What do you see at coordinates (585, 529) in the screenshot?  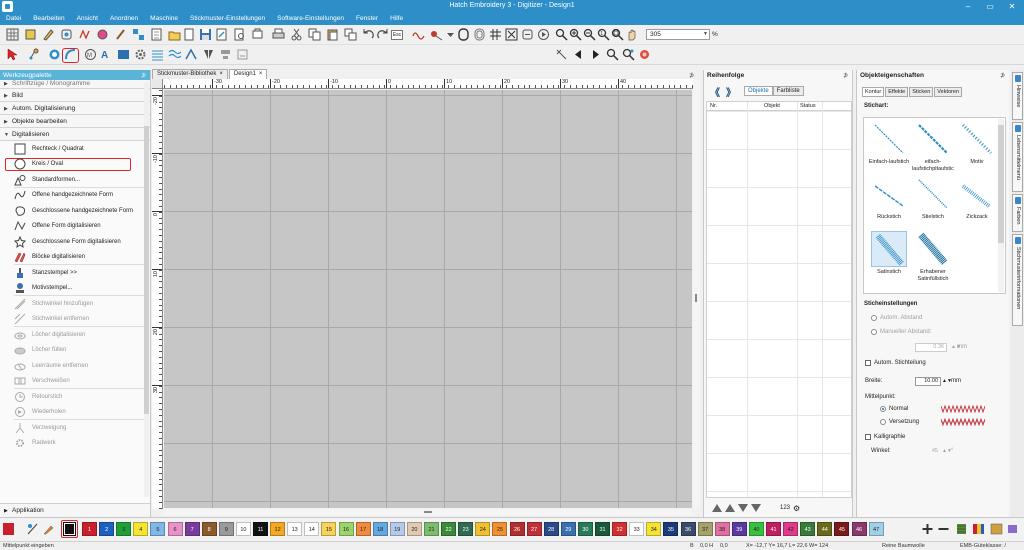 I see `color-swatch: 30` at bounding box center [585, 529].